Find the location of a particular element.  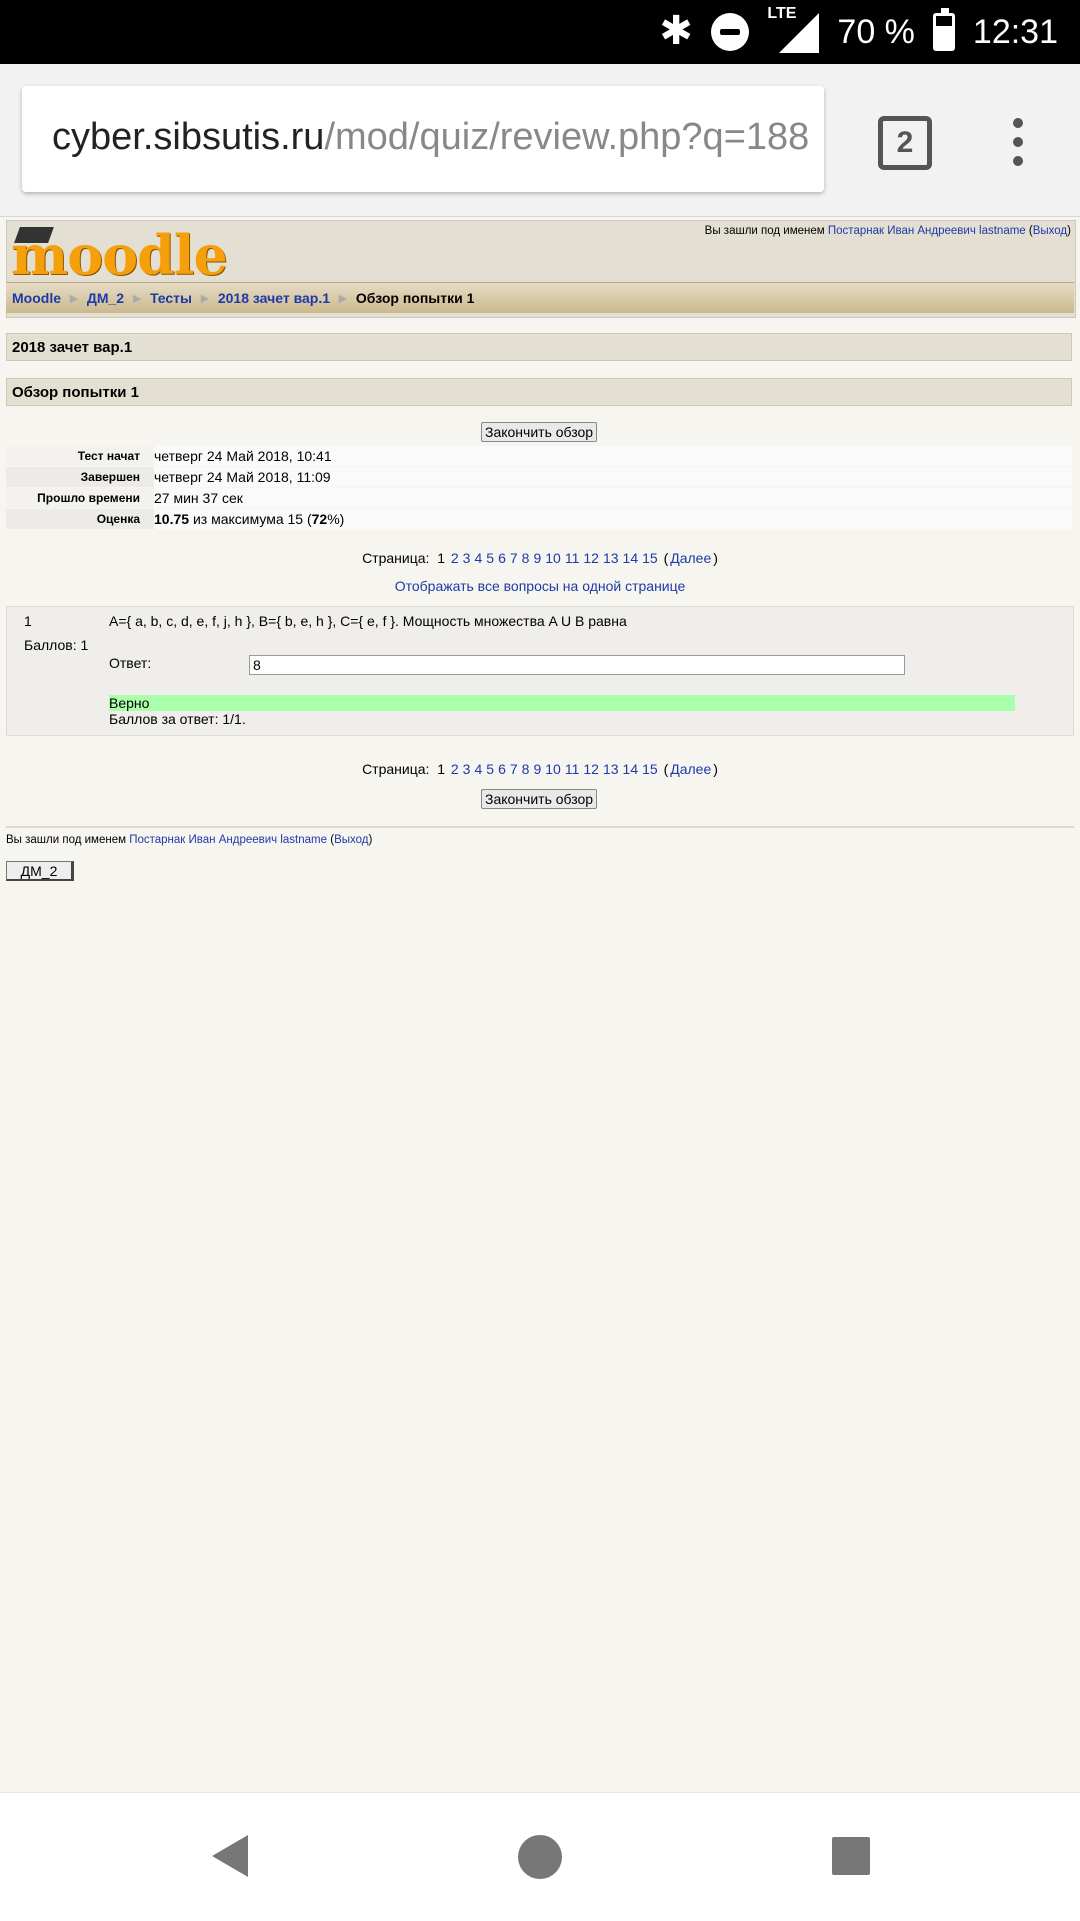

pagination-bottom: Страница: 1 2 3 4 5 6 7 8 9 10 11 12 13 14 15 (Далее) is located at coordinates (540, 769).